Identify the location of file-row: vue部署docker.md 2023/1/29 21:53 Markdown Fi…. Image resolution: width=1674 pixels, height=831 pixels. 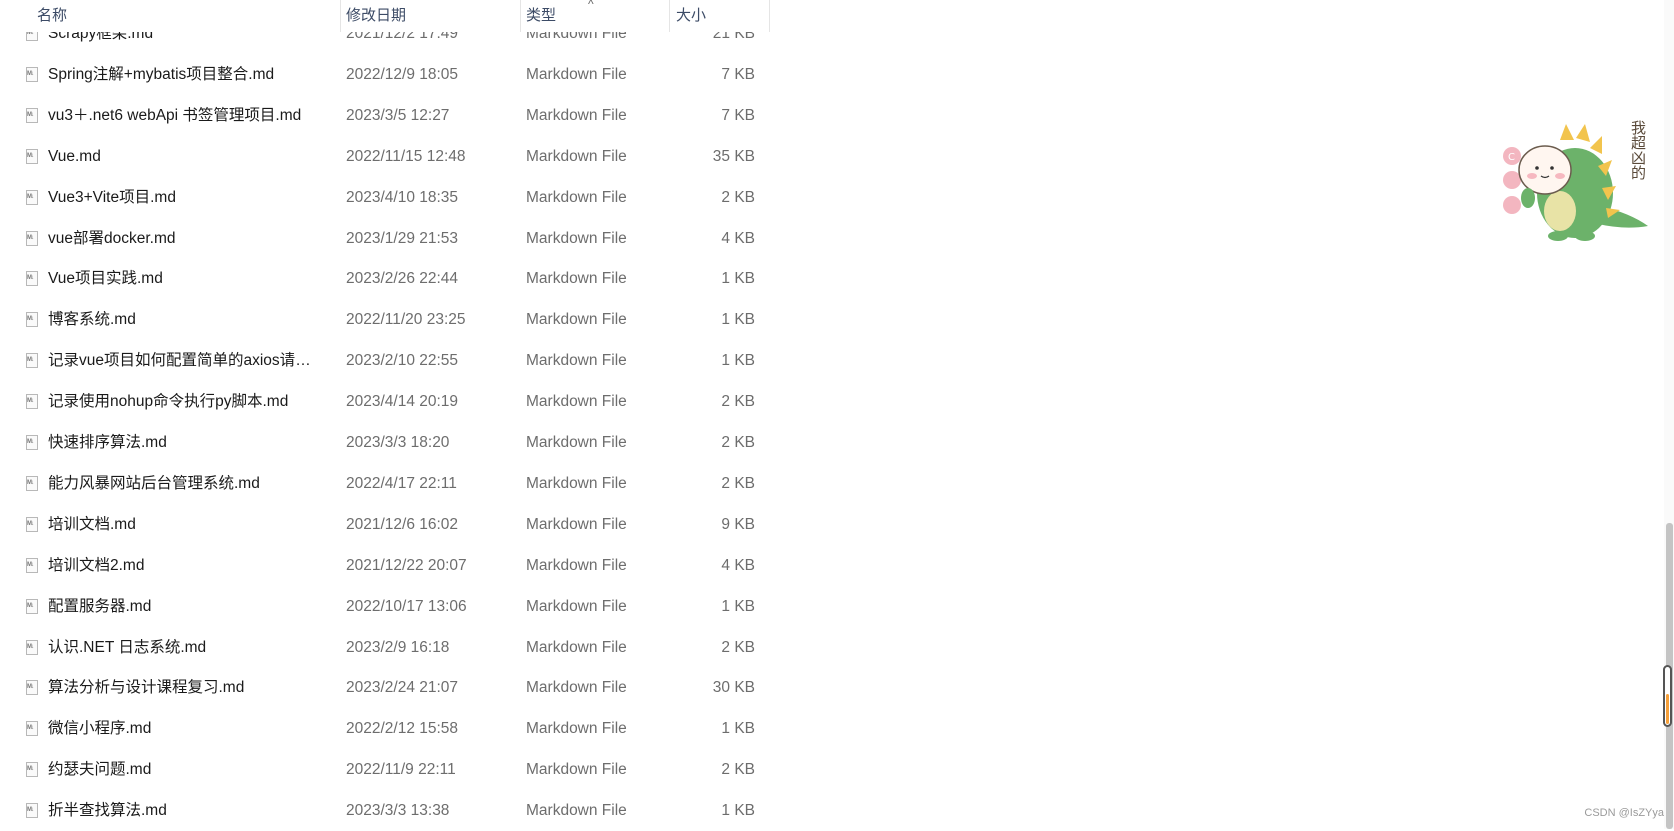
(385, 238).